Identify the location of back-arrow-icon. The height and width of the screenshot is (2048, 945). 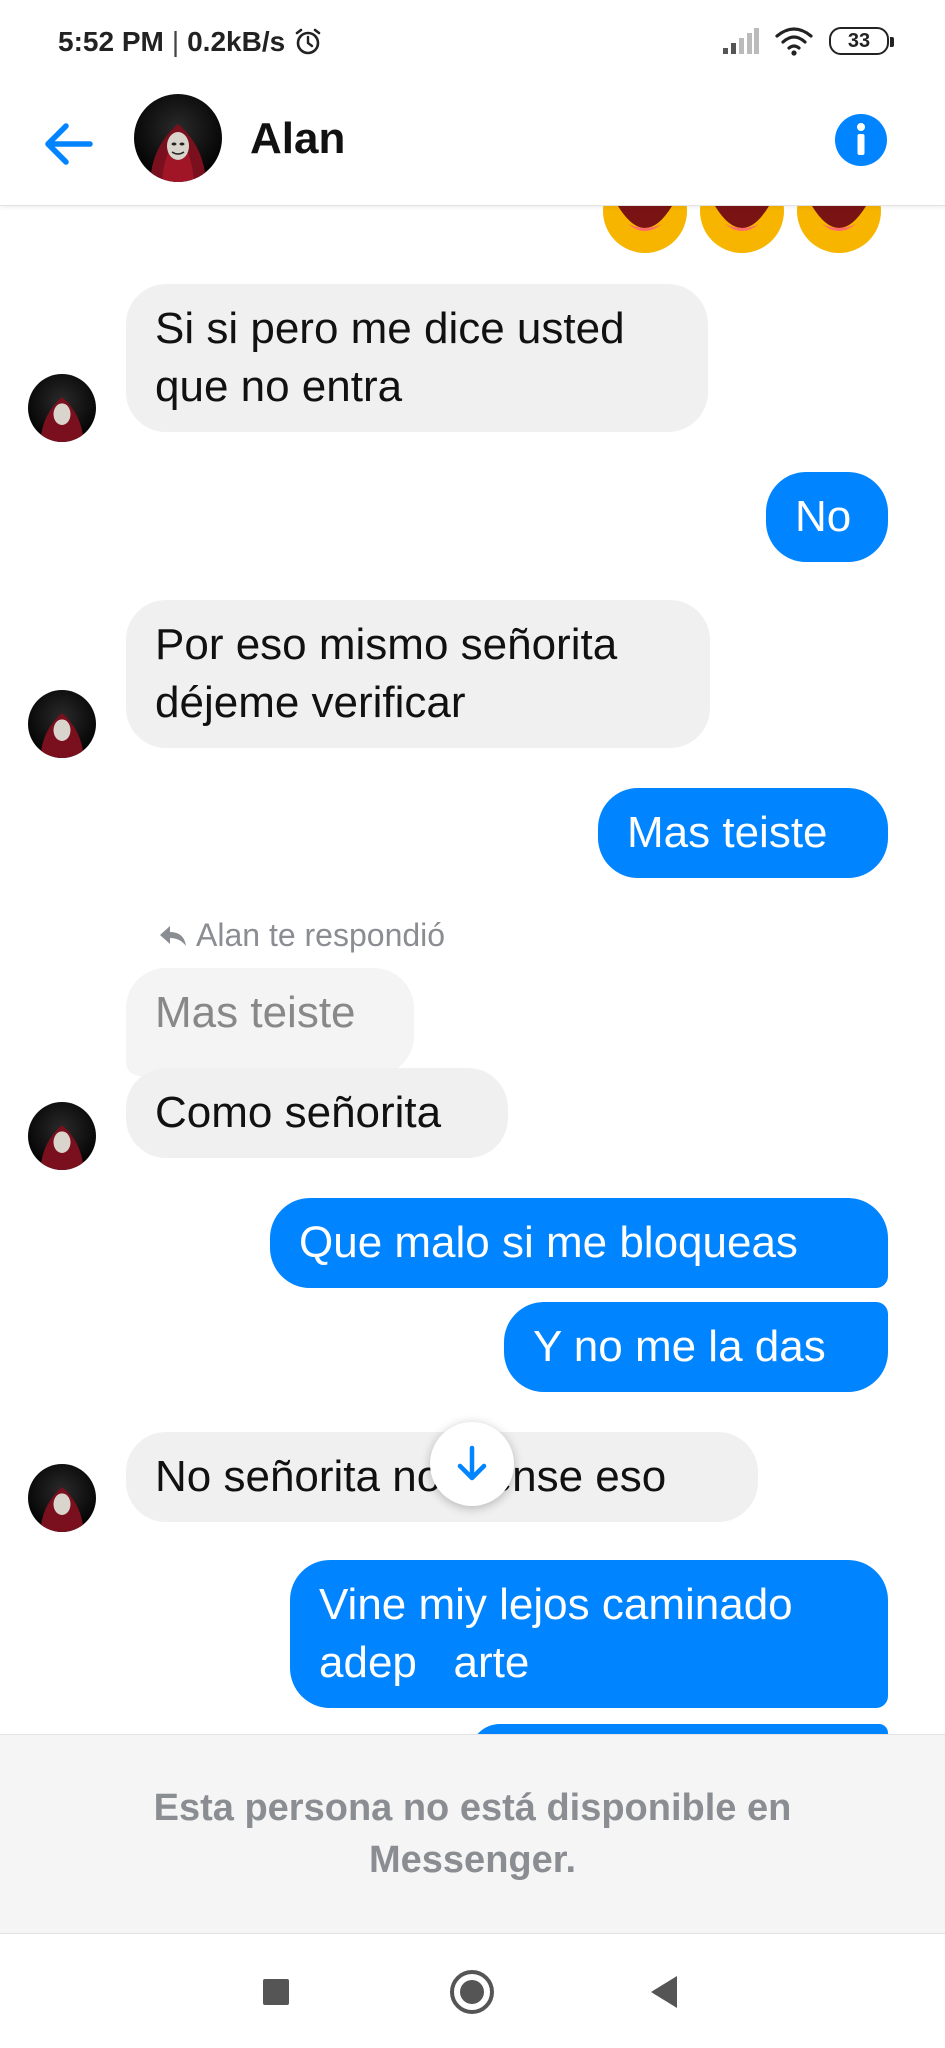
(69, 144).